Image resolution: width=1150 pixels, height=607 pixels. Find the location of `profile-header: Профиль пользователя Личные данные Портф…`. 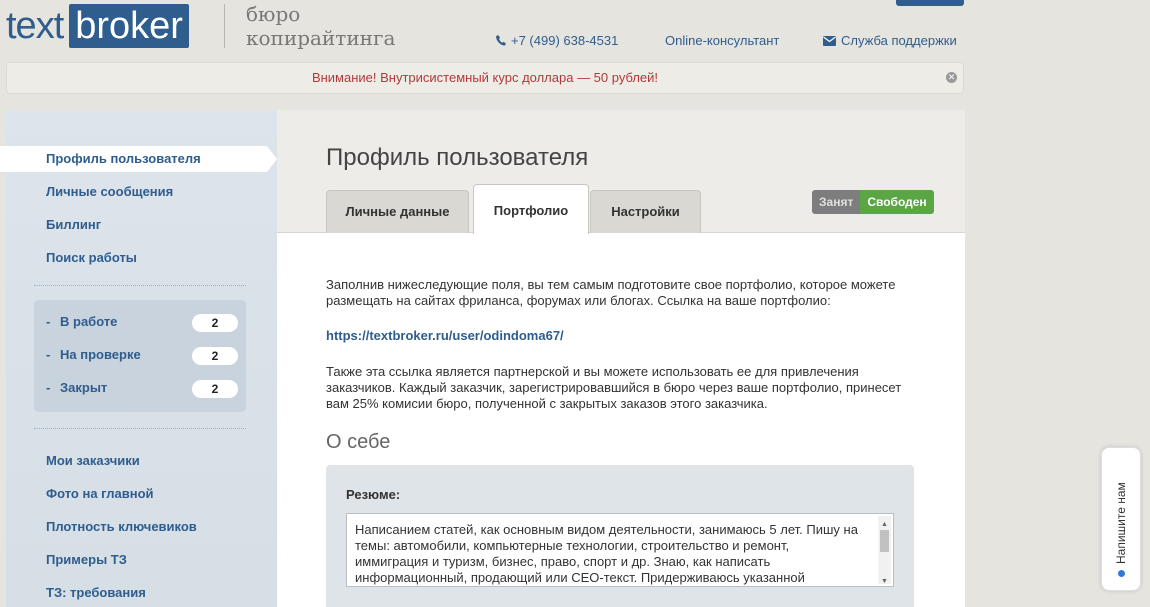

profile-header: Профиль пользователя Личные данные Портф… is located at coordinates (621, 172).